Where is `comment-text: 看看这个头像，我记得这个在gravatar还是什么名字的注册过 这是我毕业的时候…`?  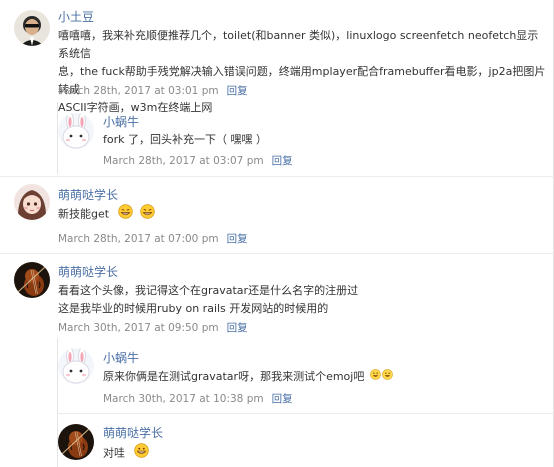
comment-text: 看看这个头像，我记得这个在gravatar还是什么名字的注册过 这是我毕业的时候… is located at coordinates (303, 300).